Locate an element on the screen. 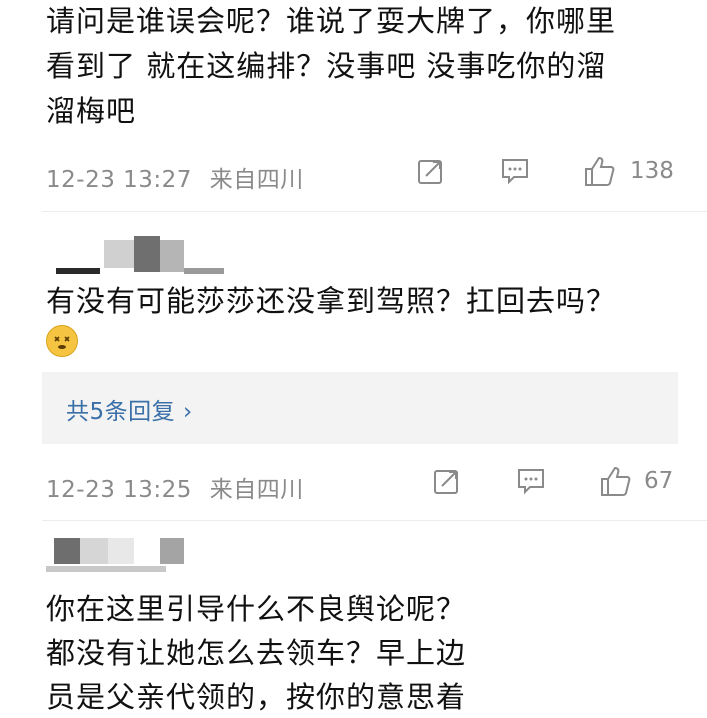  comment-text-line: 请问是谁误会呢？谁说了耍大牌了，你哪里 is located at coordinates (331, 21).